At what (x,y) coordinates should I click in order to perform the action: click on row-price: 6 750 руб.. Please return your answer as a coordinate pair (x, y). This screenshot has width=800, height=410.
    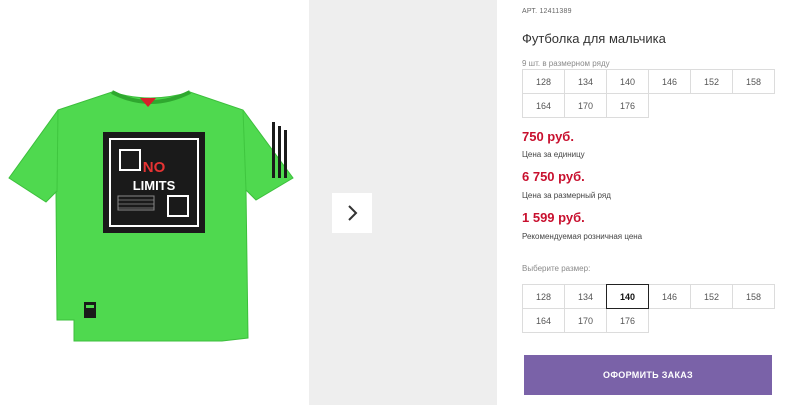
    Looking at the image, I should click on (553, 176).